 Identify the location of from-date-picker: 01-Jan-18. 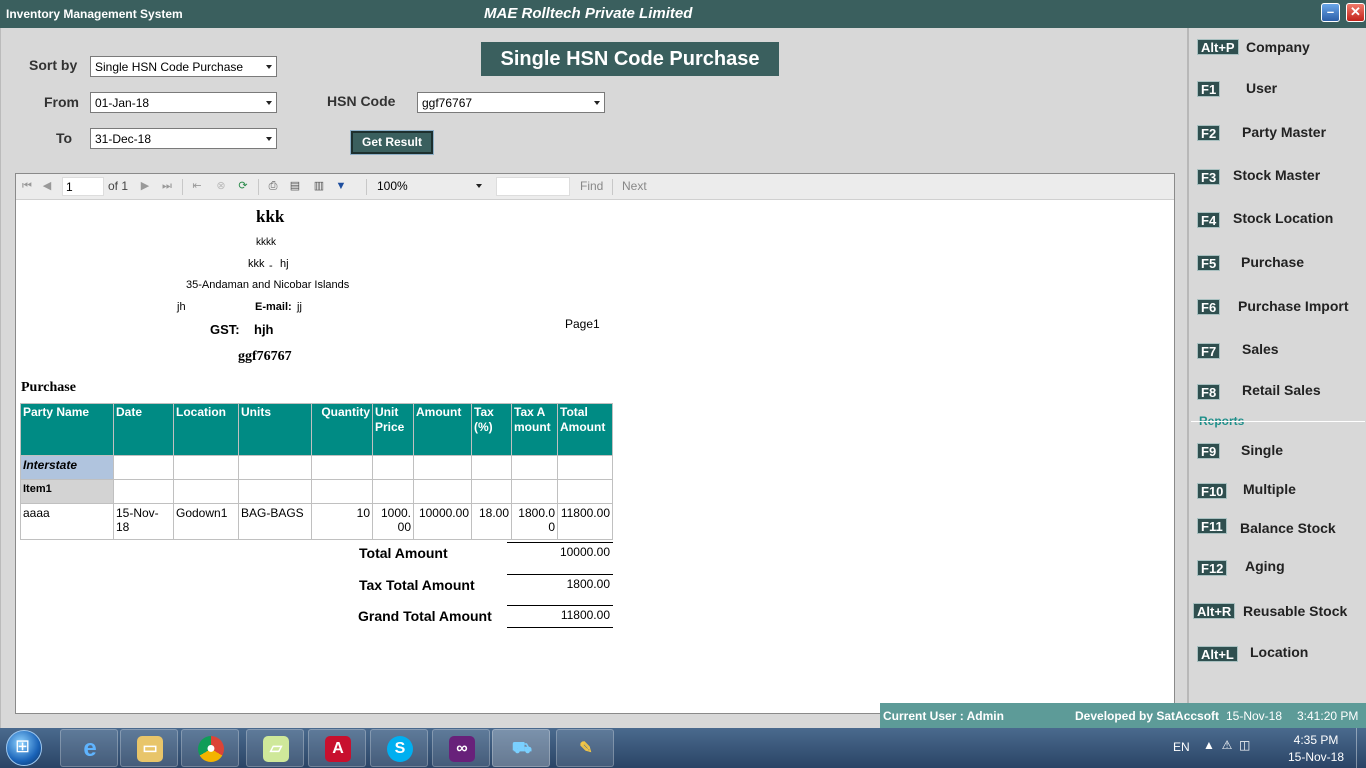
(183, 102).